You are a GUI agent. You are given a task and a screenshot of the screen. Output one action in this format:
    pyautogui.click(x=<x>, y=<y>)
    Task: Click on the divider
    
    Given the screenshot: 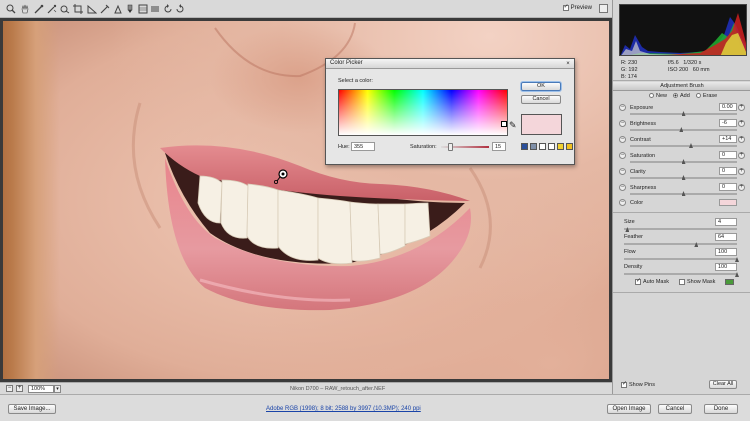 What is the action you would take?
    pyautogui.click(x=681, y=292)
    